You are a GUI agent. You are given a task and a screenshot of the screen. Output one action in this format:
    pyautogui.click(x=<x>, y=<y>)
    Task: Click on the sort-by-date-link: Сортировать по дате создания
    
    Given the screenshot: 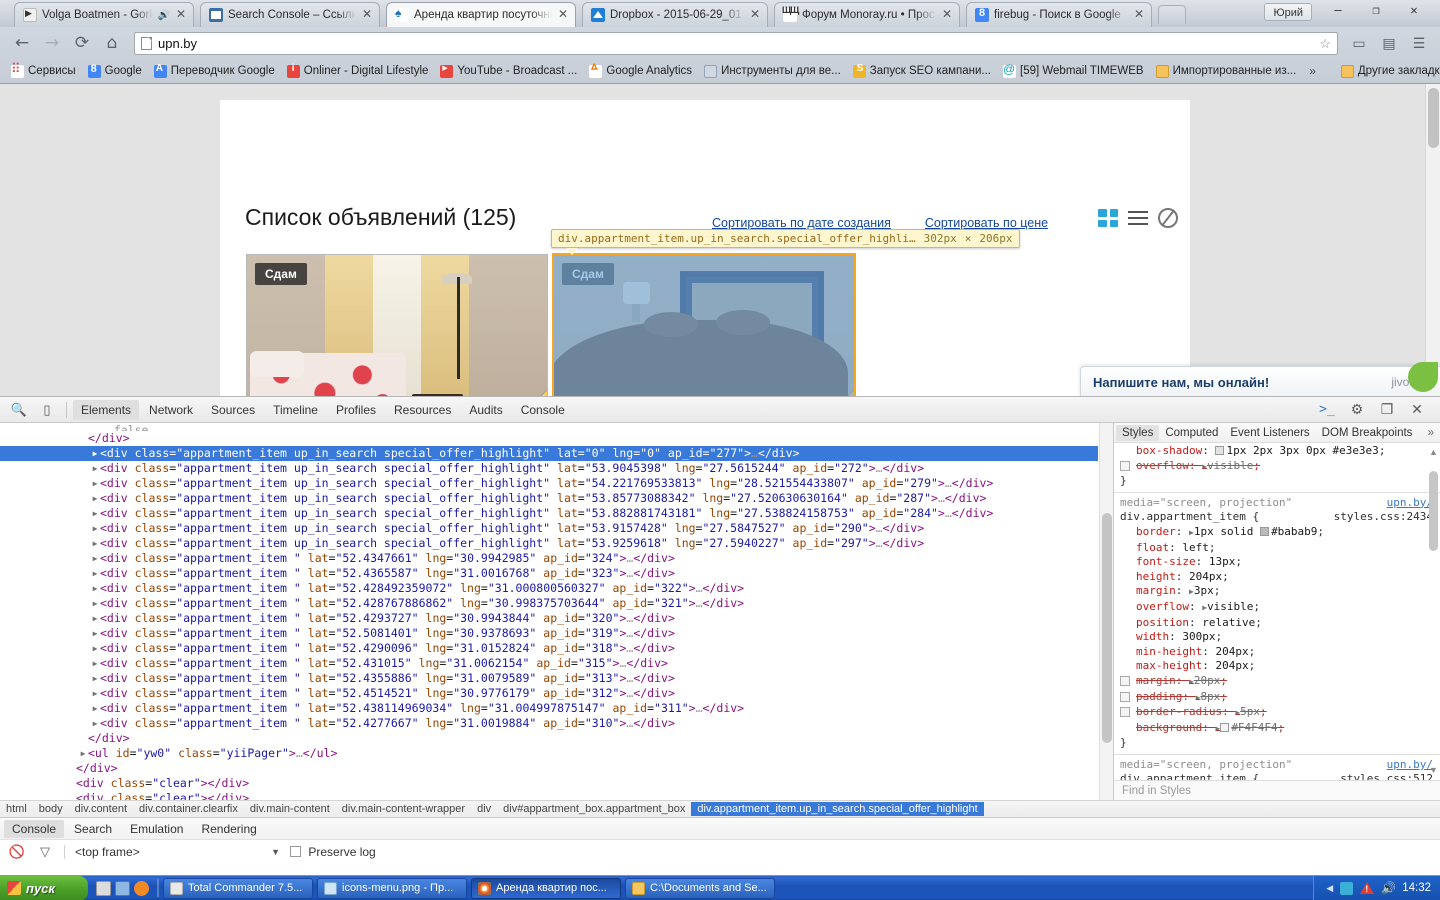 What is the action you would take?
    pyautogui.click(x=801, y=223)
    